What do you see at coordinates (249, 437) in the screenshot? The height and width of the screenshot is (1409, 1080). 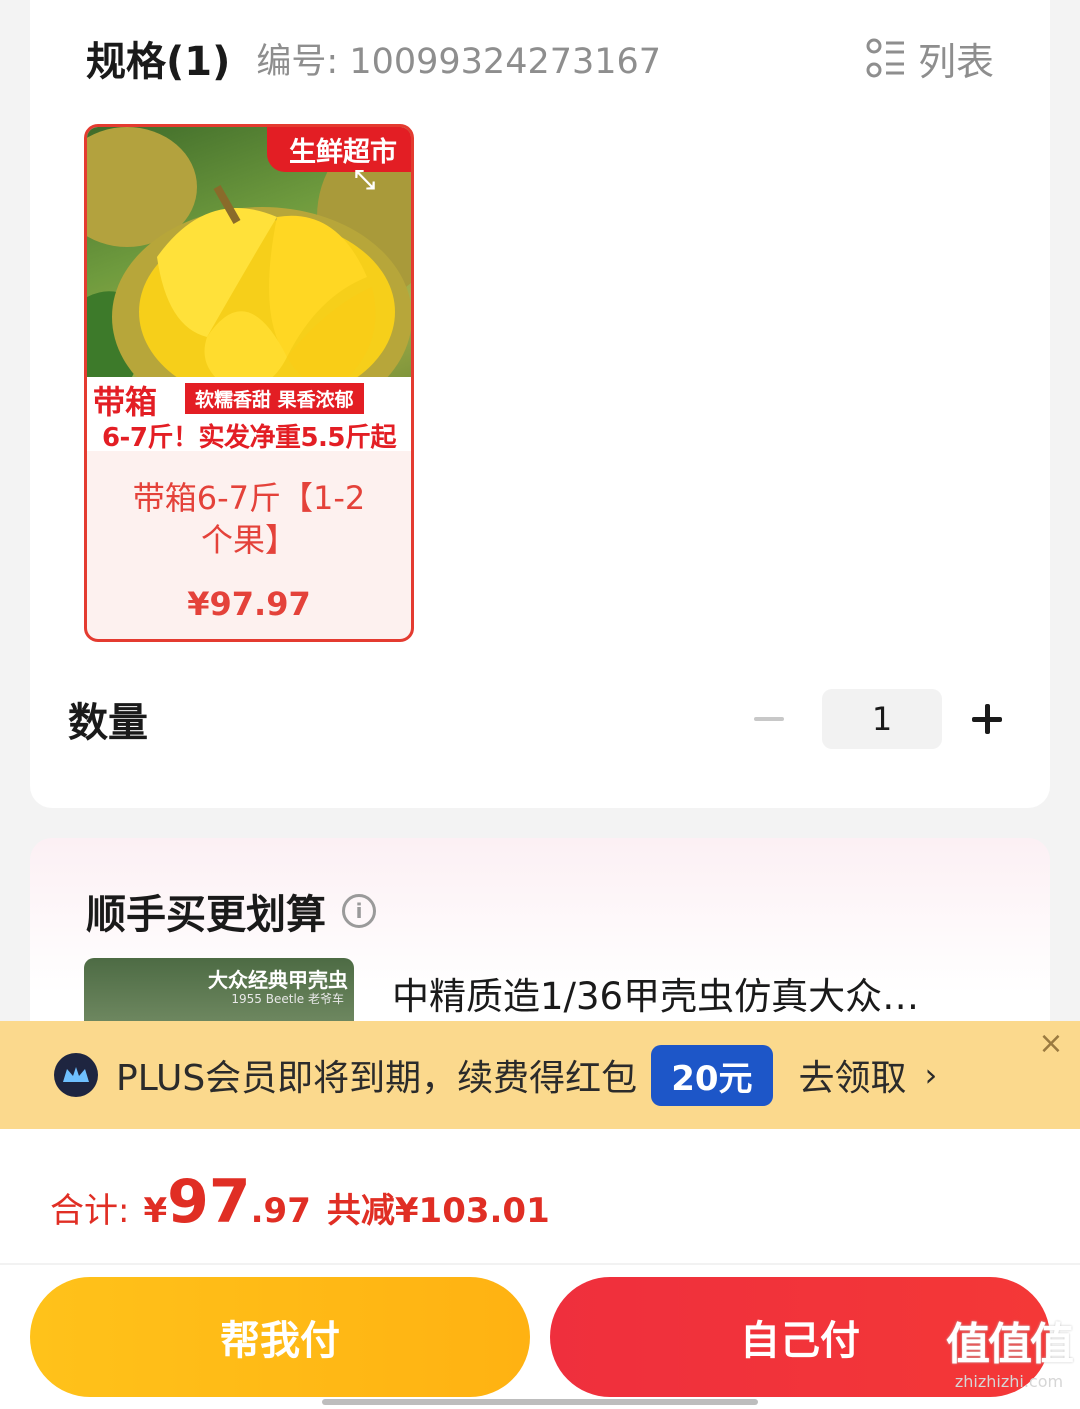 I see `weight-tag: 6-7斤！实发净重5.5斤起` at bounding box center [249, 437].